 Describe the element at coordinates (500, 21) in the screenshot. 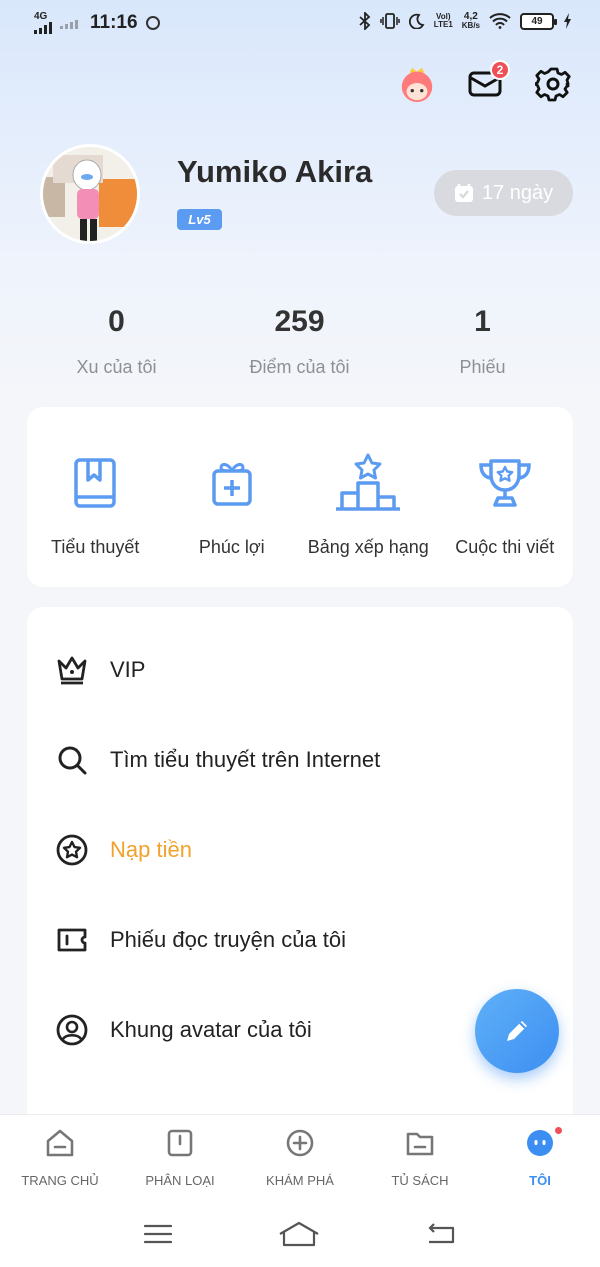

I see `wifi-icon` at that location.